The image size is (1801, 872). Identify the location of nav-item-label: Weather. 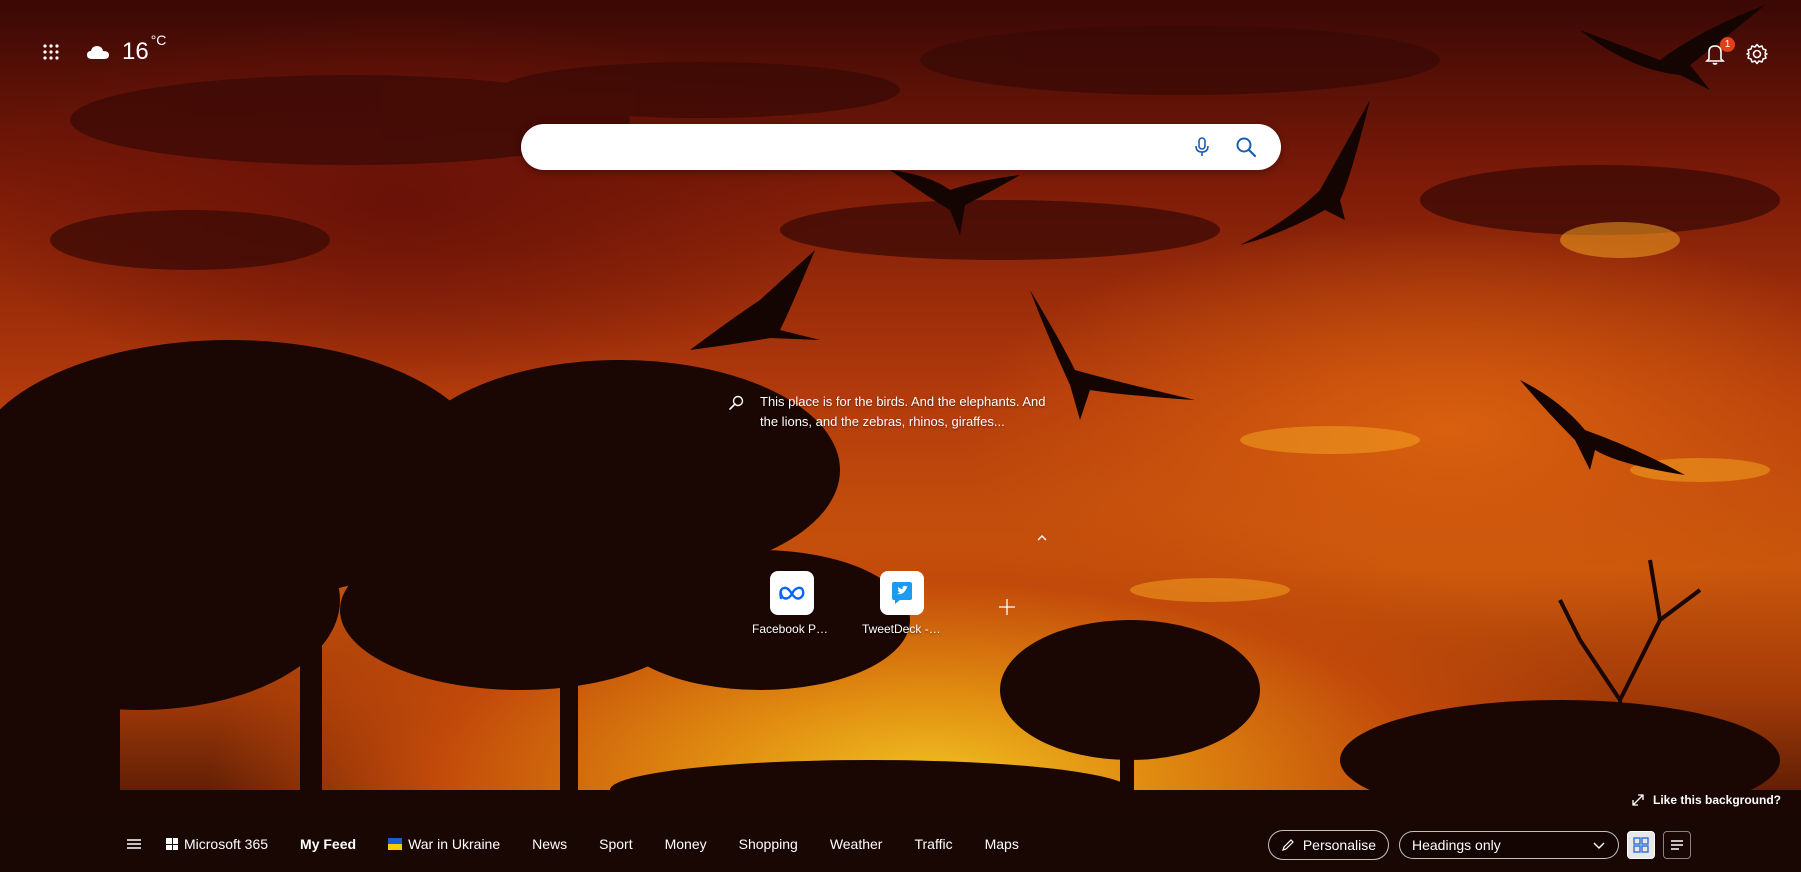
(856, 844).